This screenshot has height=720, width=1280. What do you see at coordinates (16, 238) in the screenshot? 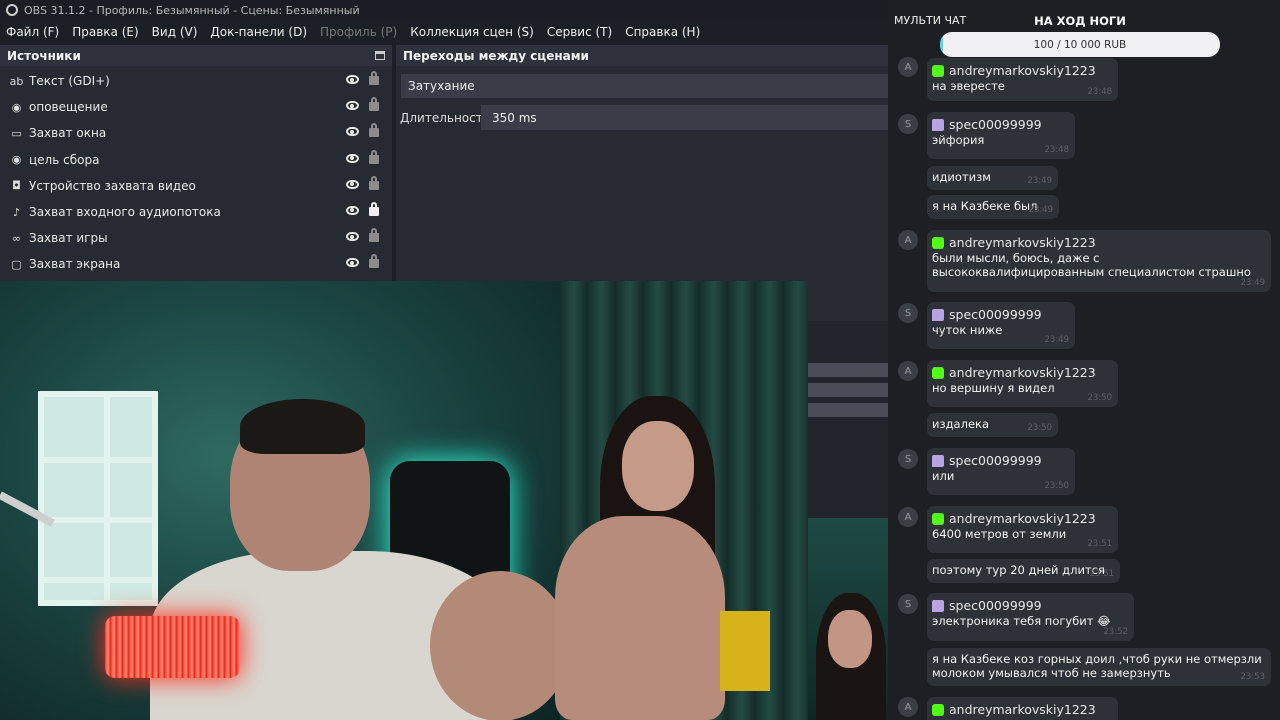
I see `gamepad-icon: ∞` at bounding box center [16, 238].